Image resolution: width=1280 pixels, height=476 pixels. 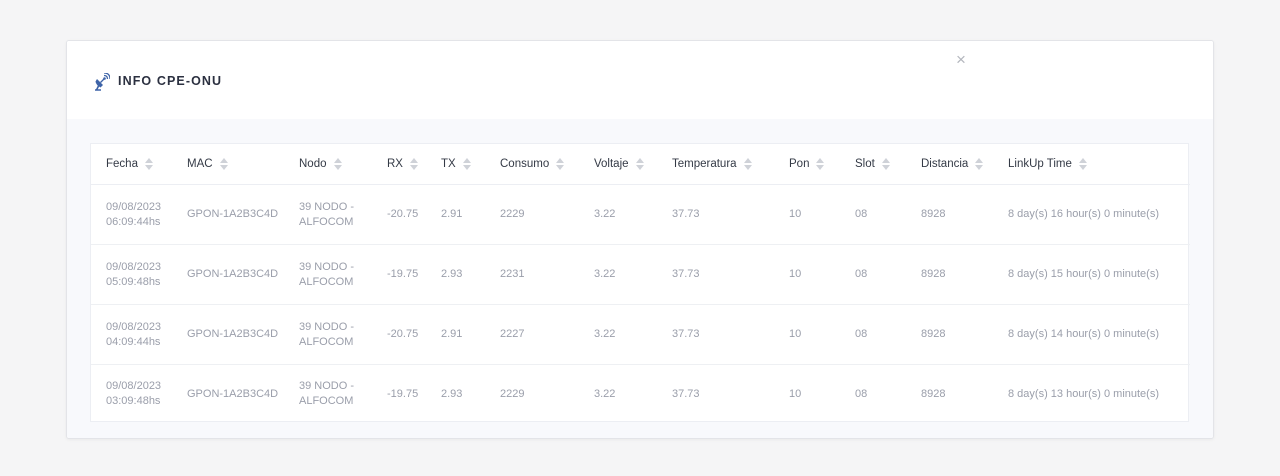 I want to click on column-header-content: Fecha, so click(x=129, y=164).